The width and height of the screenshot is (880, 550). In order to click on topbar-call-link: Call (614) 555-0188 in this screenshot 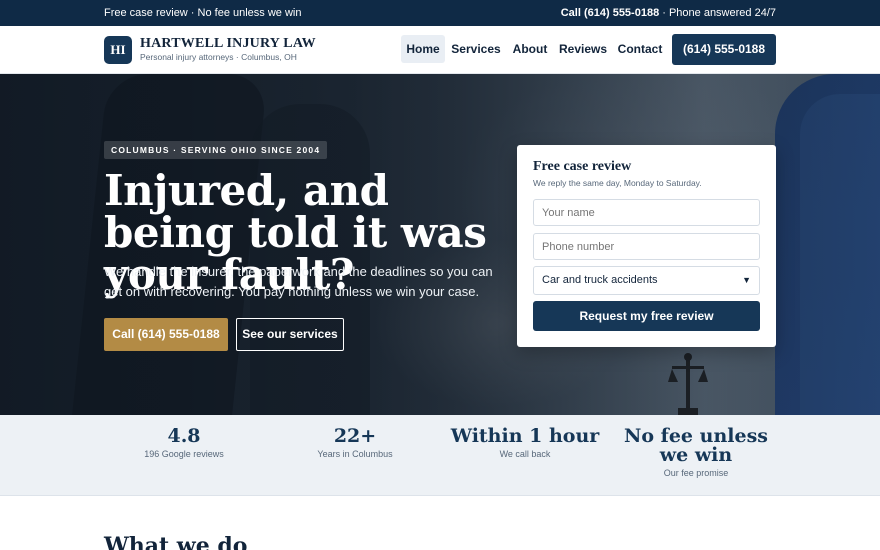, I will do `click(610, 13)`.